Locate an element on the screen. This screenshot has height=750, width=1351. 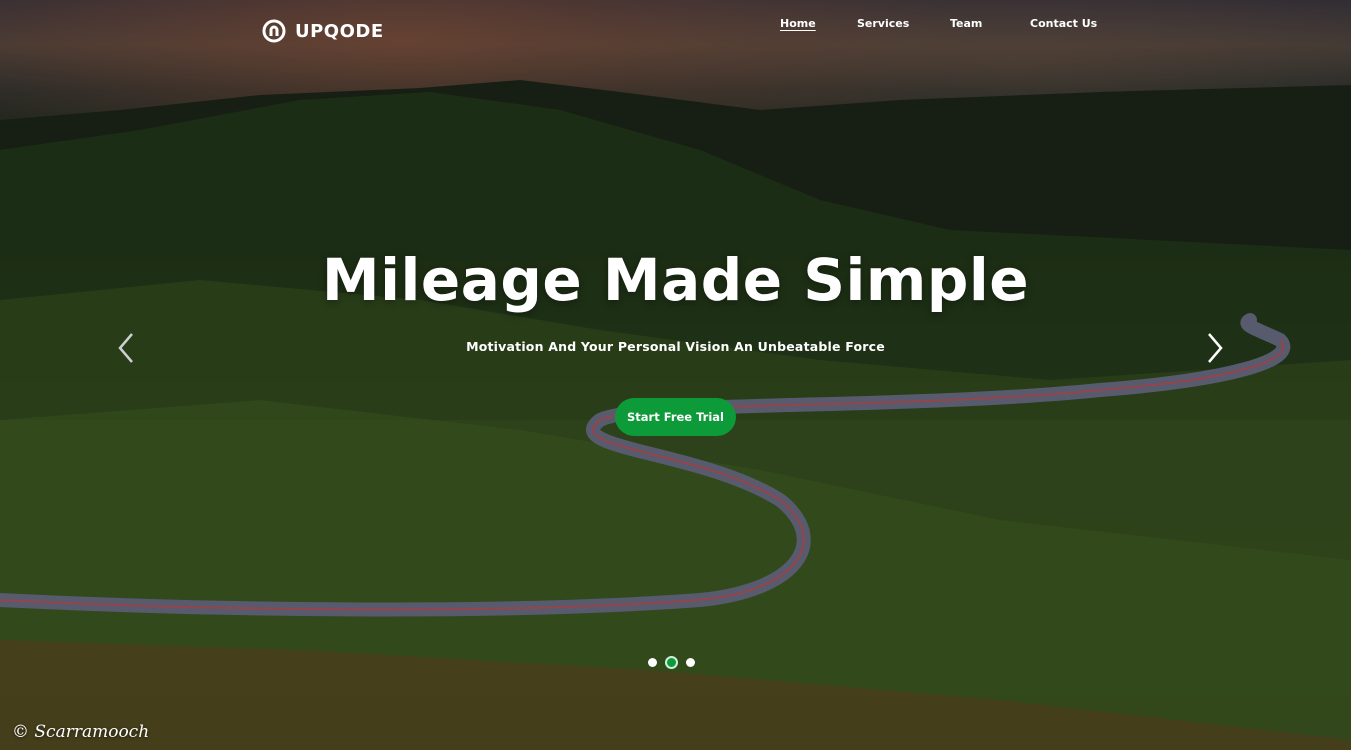
hero-title: Mileage Made Simple is located at coordinates (675, 280).